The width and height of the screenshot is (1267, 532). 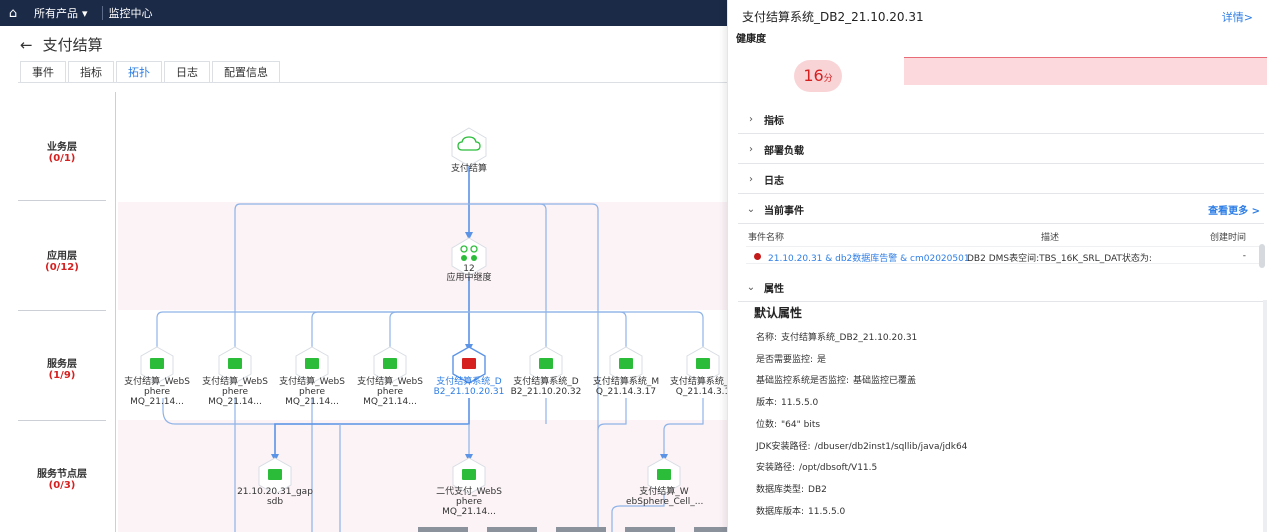 I want to click on label-line: 21.10.20.31_gap, so click(x=275, y=492).